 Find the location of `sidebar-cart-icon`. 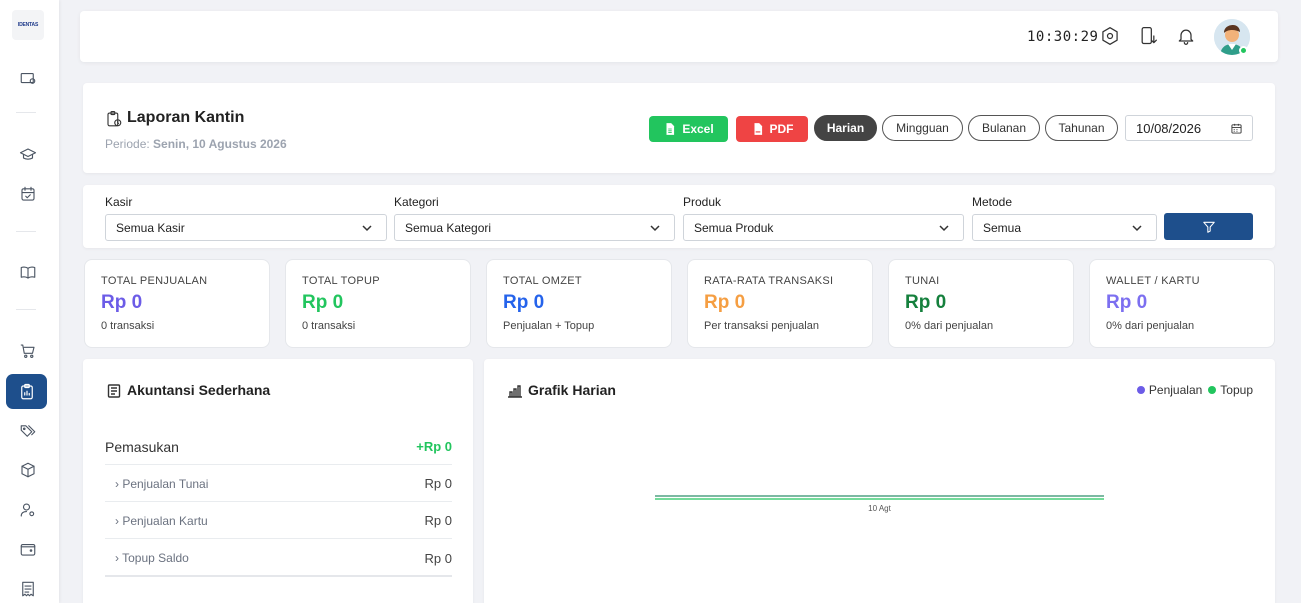

sidebar-cart-icon is located at coordinates (28, 351).